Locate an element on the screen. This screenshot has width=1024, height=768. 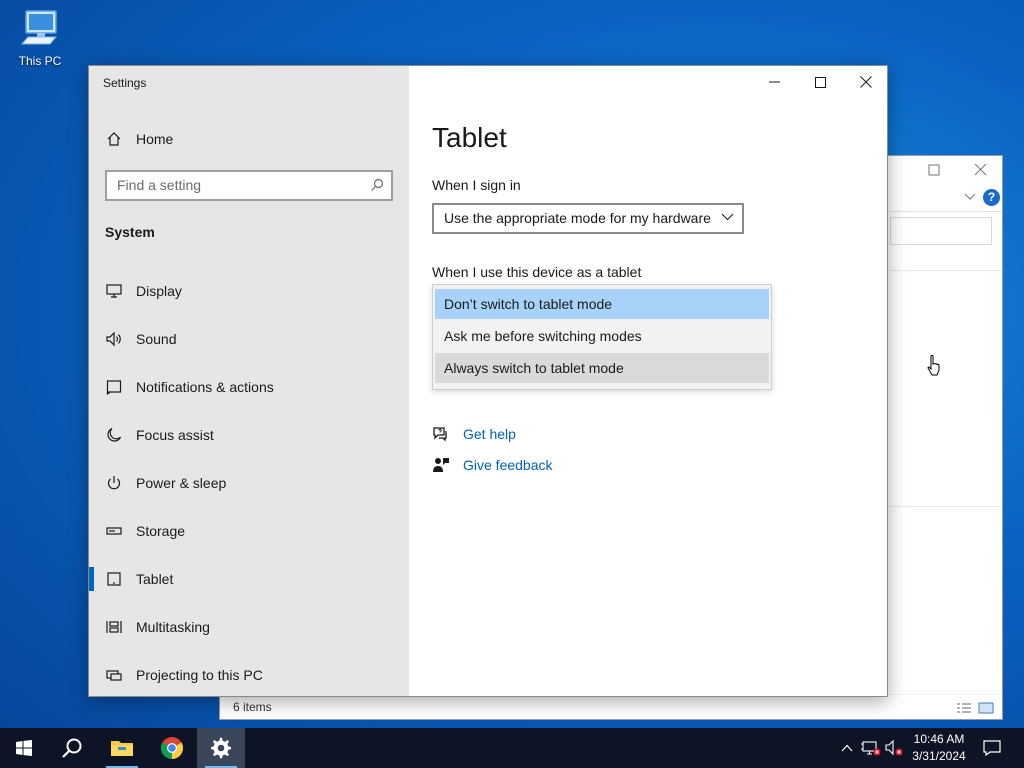
sidebar-item-multitasking: Multitasking is located at coordinates (157, 627).